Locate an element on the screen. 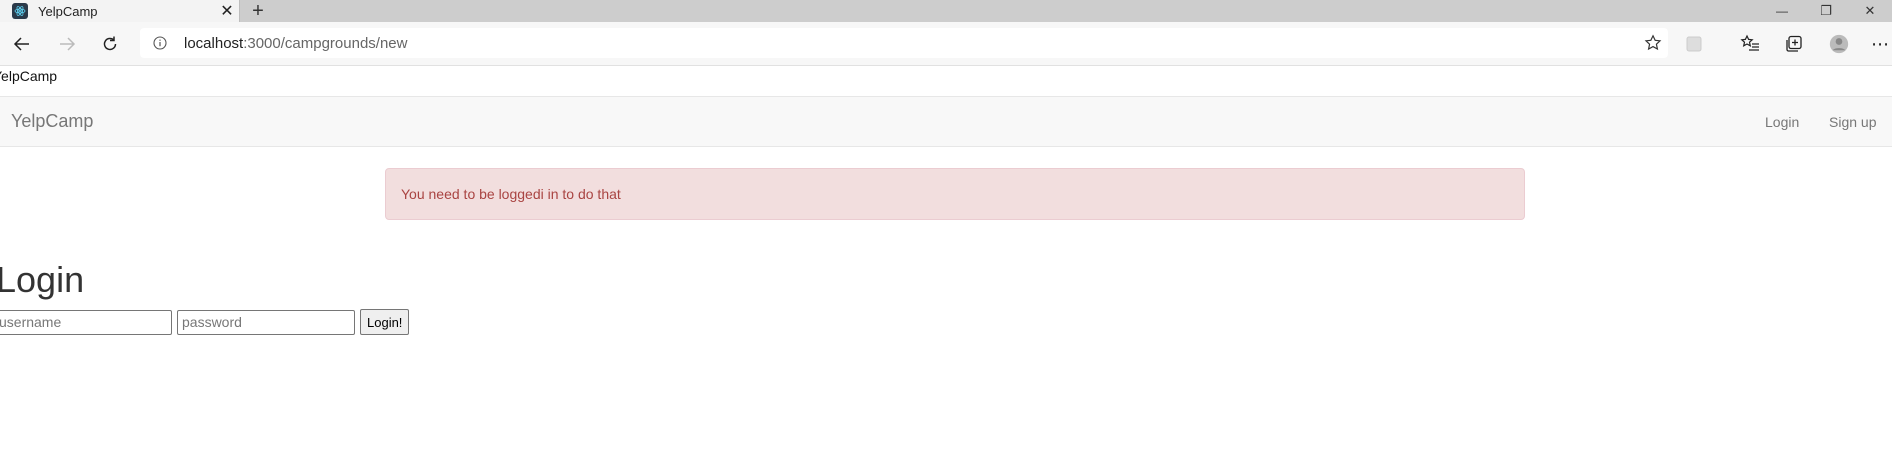 The image size is (1892, 465). restore-button: ❐ is located at coordinates (1826, 11).